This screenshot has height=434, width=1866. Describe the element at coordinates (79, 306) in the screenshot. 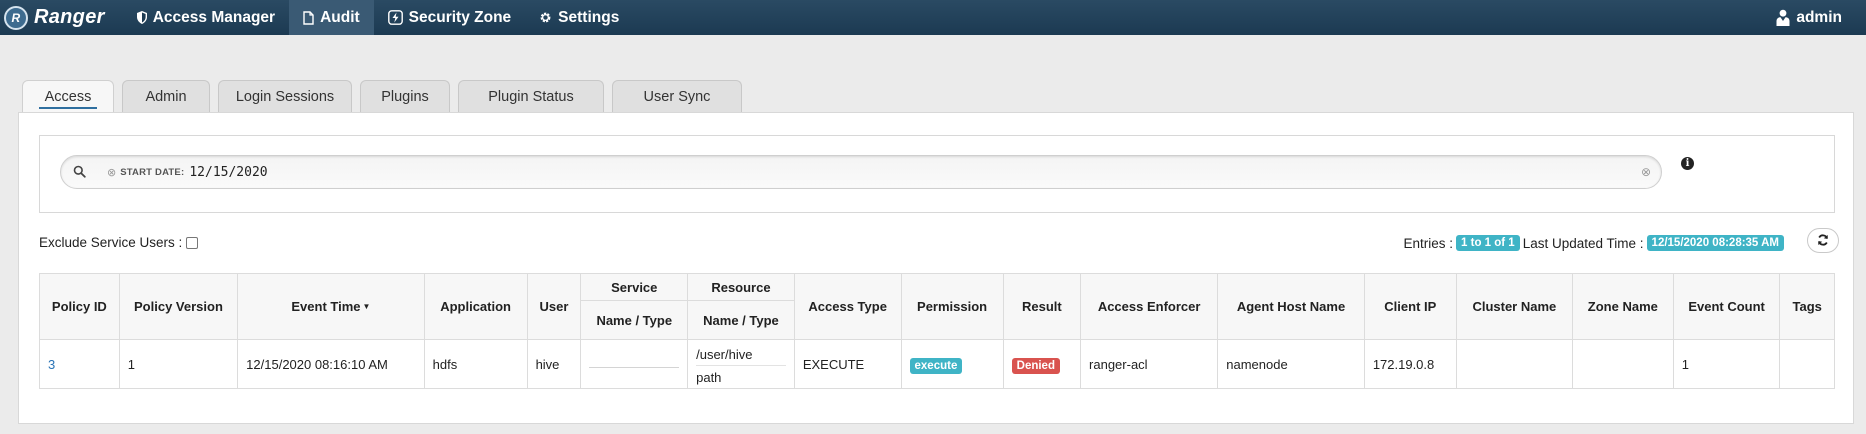

I see `col-policy-id: Policy ID` at that location.